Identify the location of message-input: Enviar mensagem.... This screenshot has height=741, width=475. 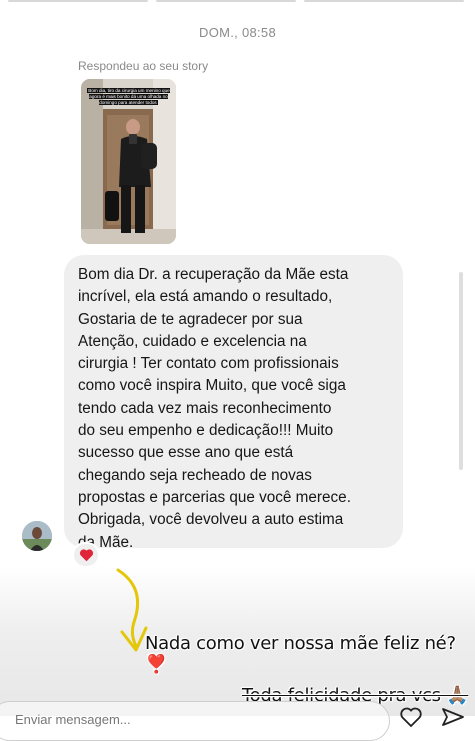
(195, 721).